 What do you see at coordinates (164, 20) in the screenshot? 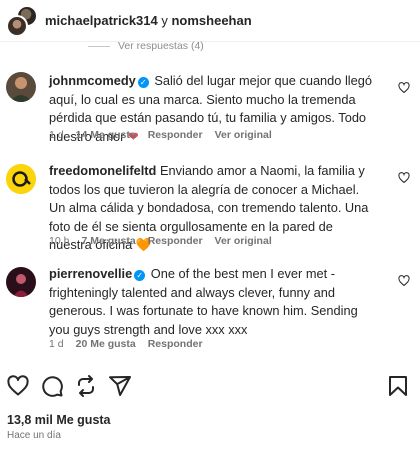
I see `header-separator: y` at bounding box center [164, 20].